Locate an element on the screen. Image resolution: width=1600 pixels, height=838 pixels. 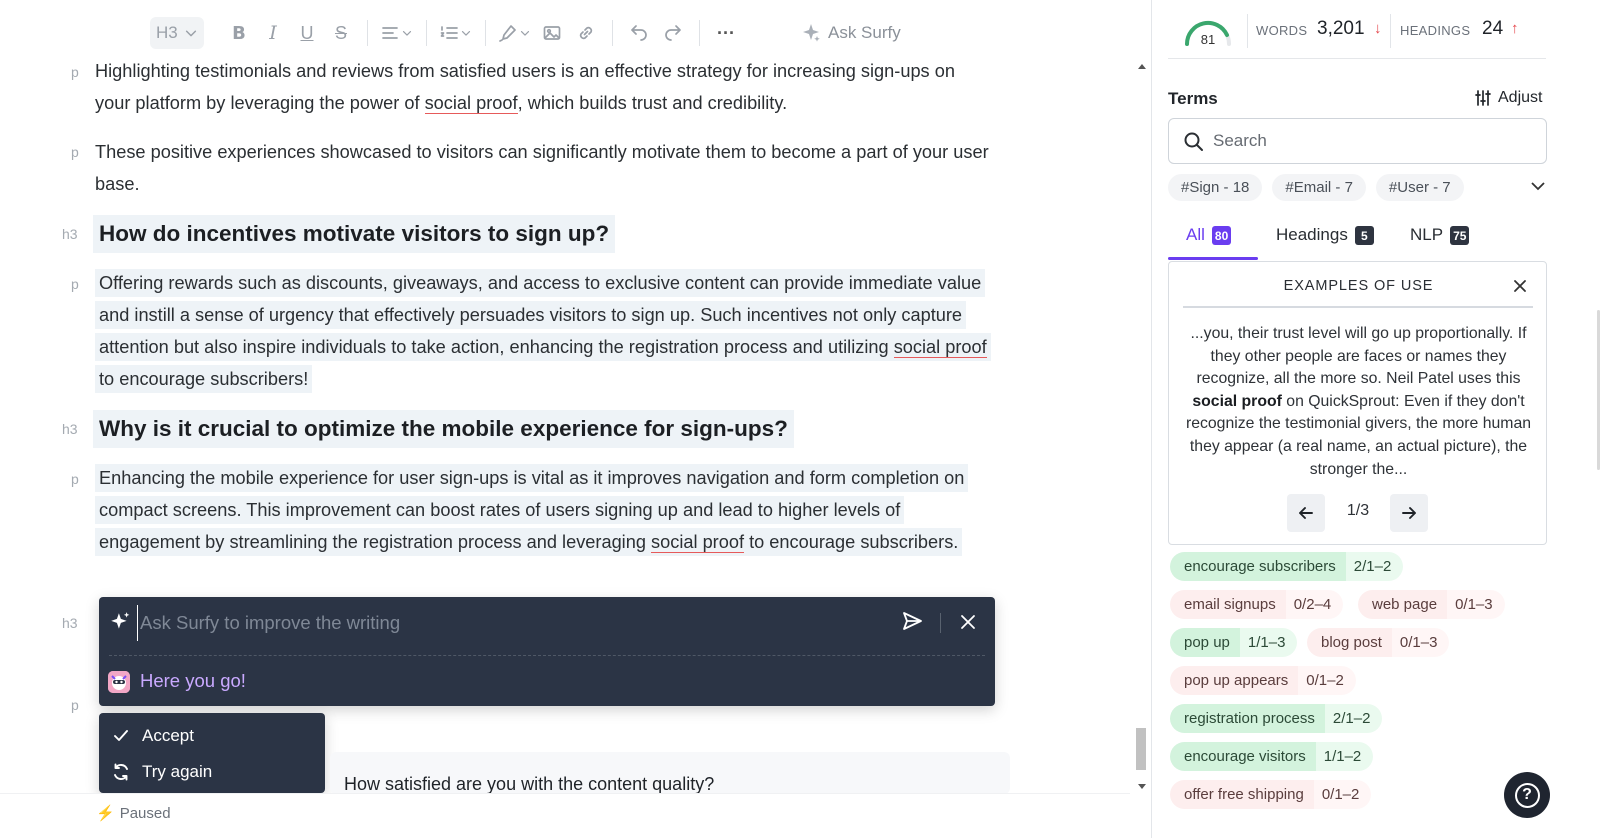
search-icon is located at coordinates (1193, 141).